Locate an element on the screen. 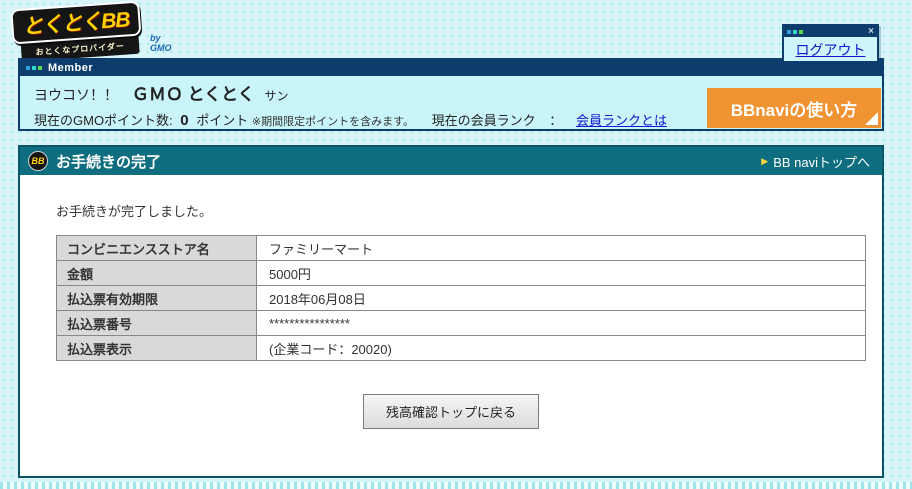 This screenshot has width=912, height=489. member-dots-icon is located at coordinates (34, 68).